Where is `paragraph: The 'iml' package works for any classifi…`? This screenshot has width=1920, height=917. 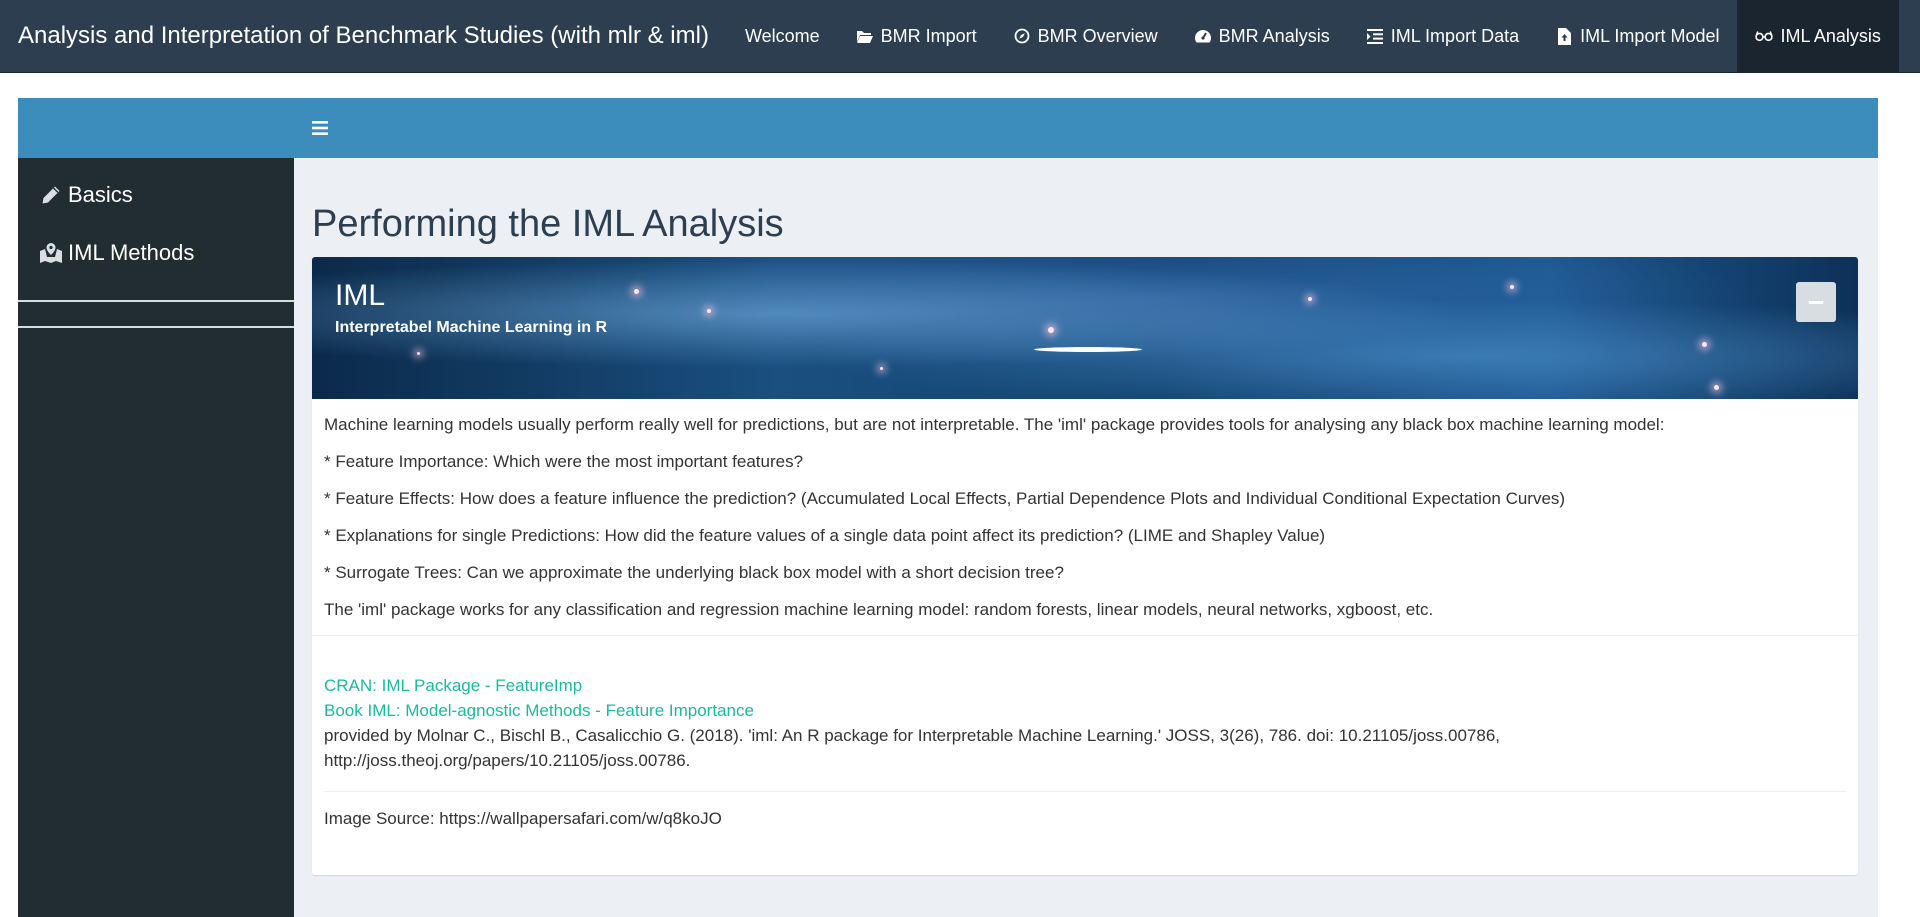
paragraph: The 'iml' package works for any classifi… is located at coordinates (879, 609).